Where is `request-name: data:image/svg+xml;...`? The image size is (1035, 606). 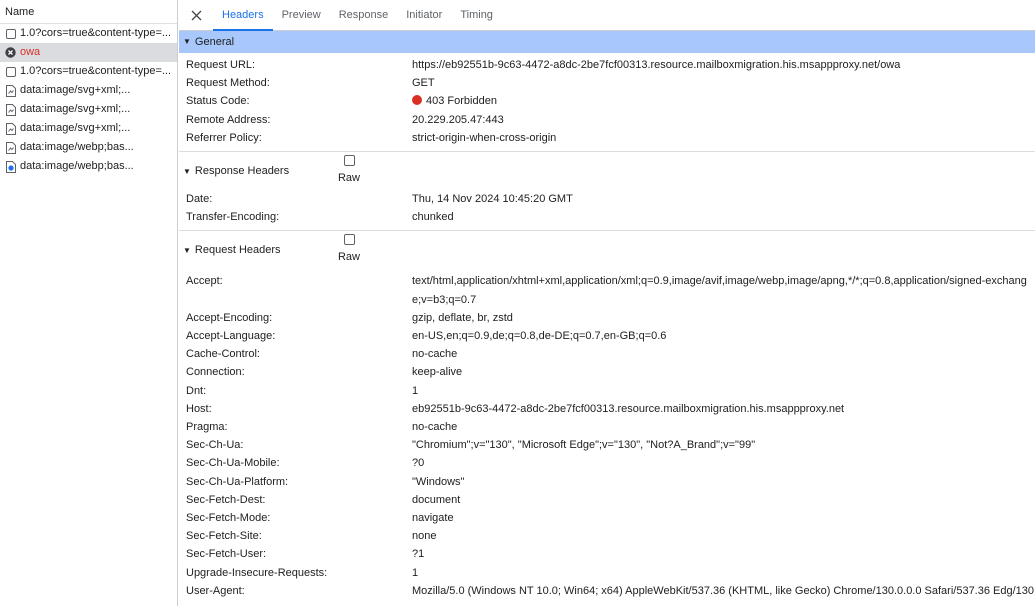 request-name: data:image/svg+xml;... is located at coordinates (75, 90).